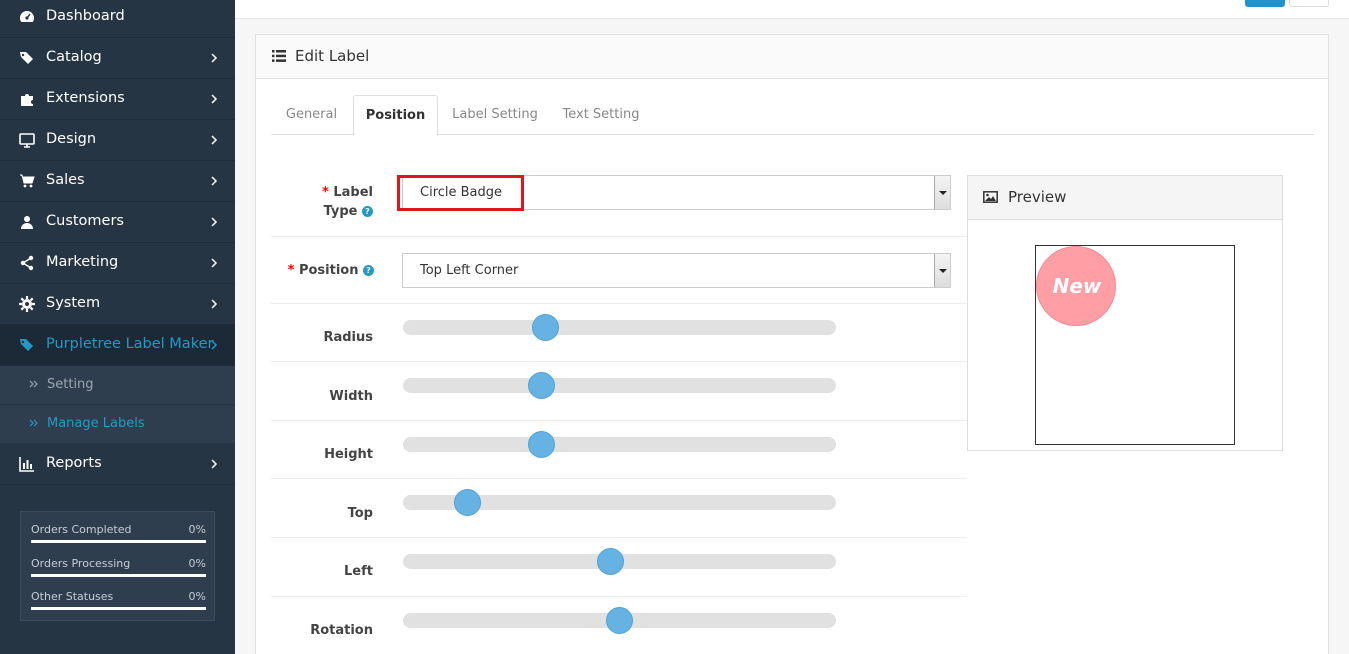 The image size is (1349, 654). I want to click on left-slider-handle, so click(610, 561).